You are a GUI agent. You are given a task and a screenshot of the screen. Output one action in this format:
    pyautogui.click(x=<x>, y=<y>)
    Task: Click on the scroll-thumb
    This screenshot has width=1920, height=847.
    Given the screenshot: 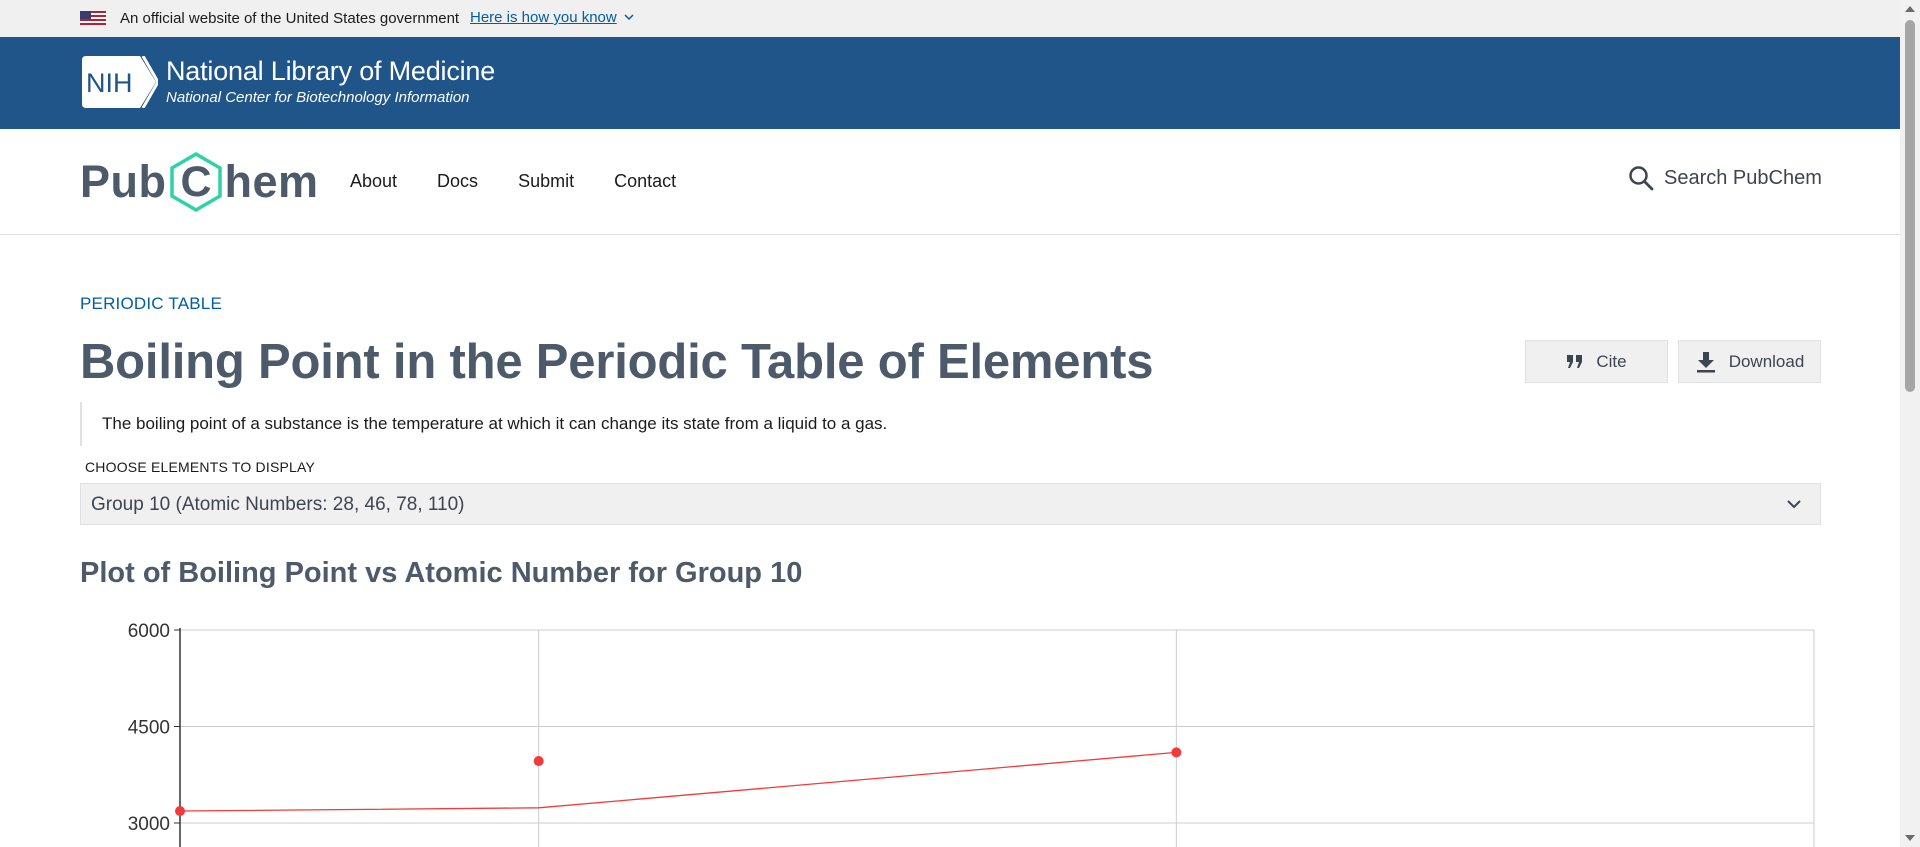 What is the action you would take?
    pyautogui.click(x=1910, y=206)
    